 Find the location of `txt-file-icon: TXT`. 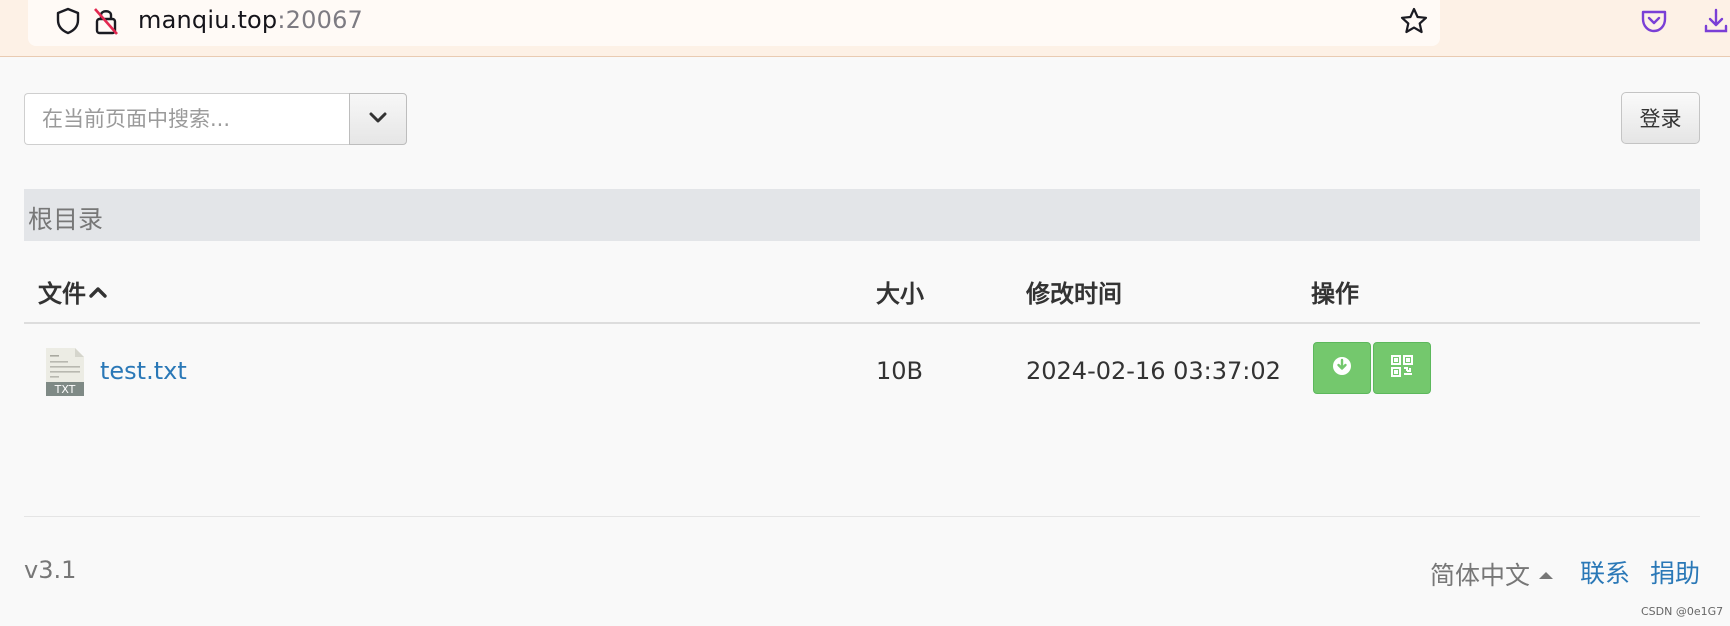

txt-file-icon: TXT is located at coordinates (65, 372).